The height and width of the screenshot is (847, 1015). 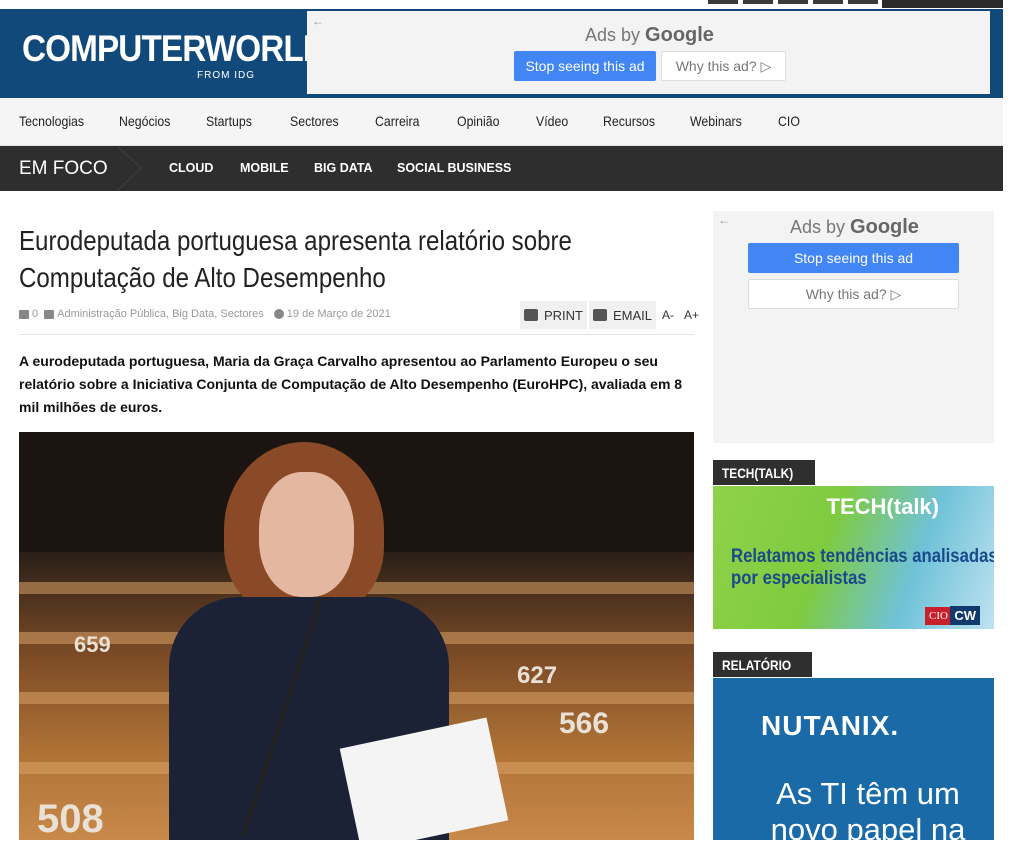 What do you see at coordinates (584, 723) in the screenshot?
I see `seat-number: 566` at bounding box center [584, 723].